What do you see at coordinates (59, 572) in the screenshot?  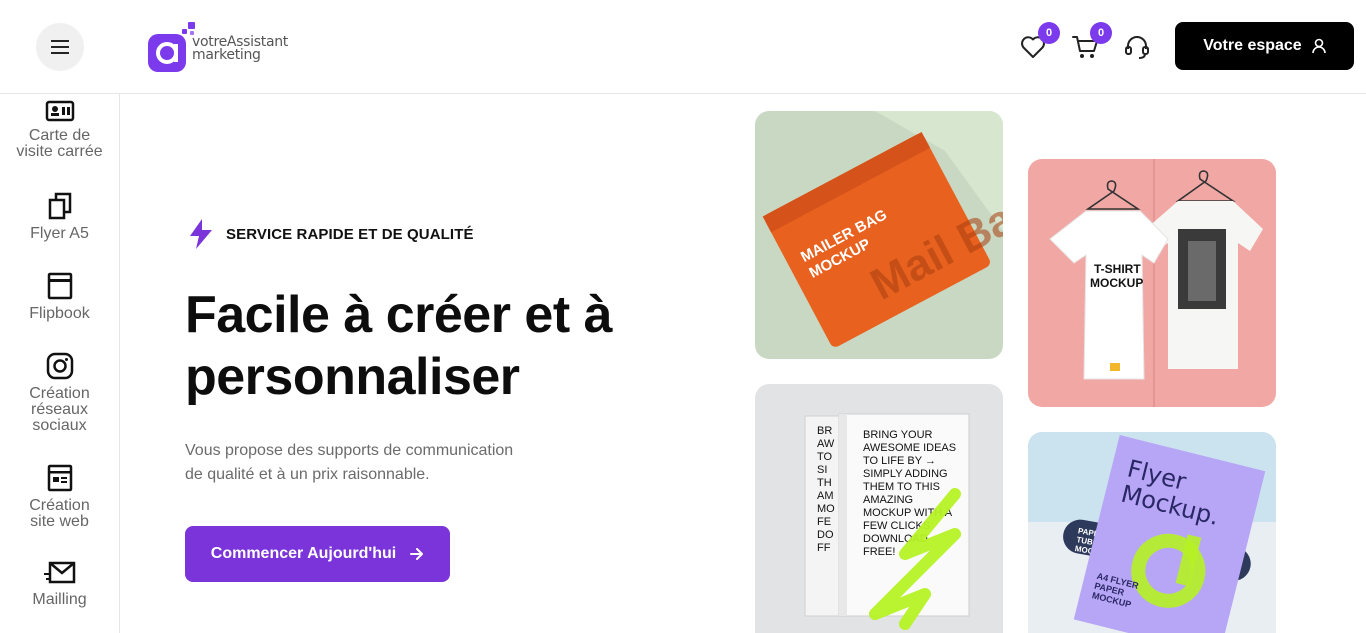 I see `envelope-icon` at bounding box center [59, 572].